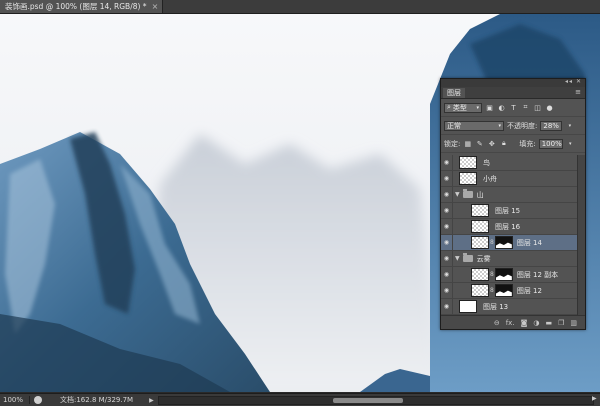  What do you see at coordinates (509, 179) in the screenshot?
I see `layer-row: ◉ 小舟` at bounding box center [509, 179].